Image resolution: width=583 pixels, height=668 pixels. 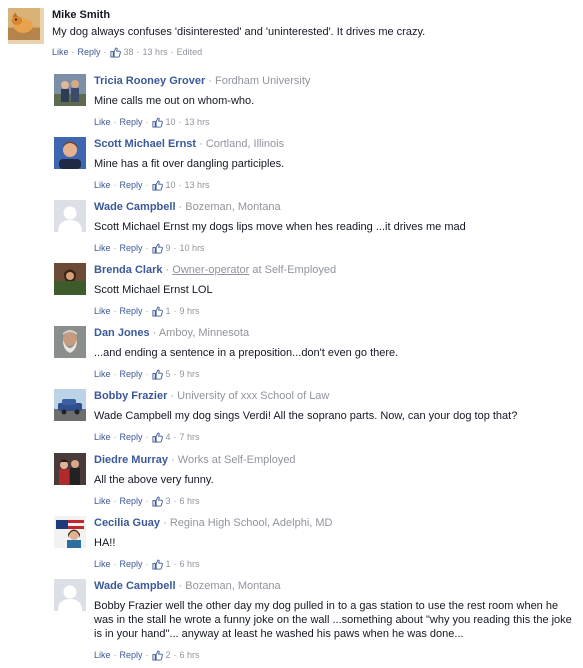 I want to click on avatar-photo-beard, so click(x=70, y=342).